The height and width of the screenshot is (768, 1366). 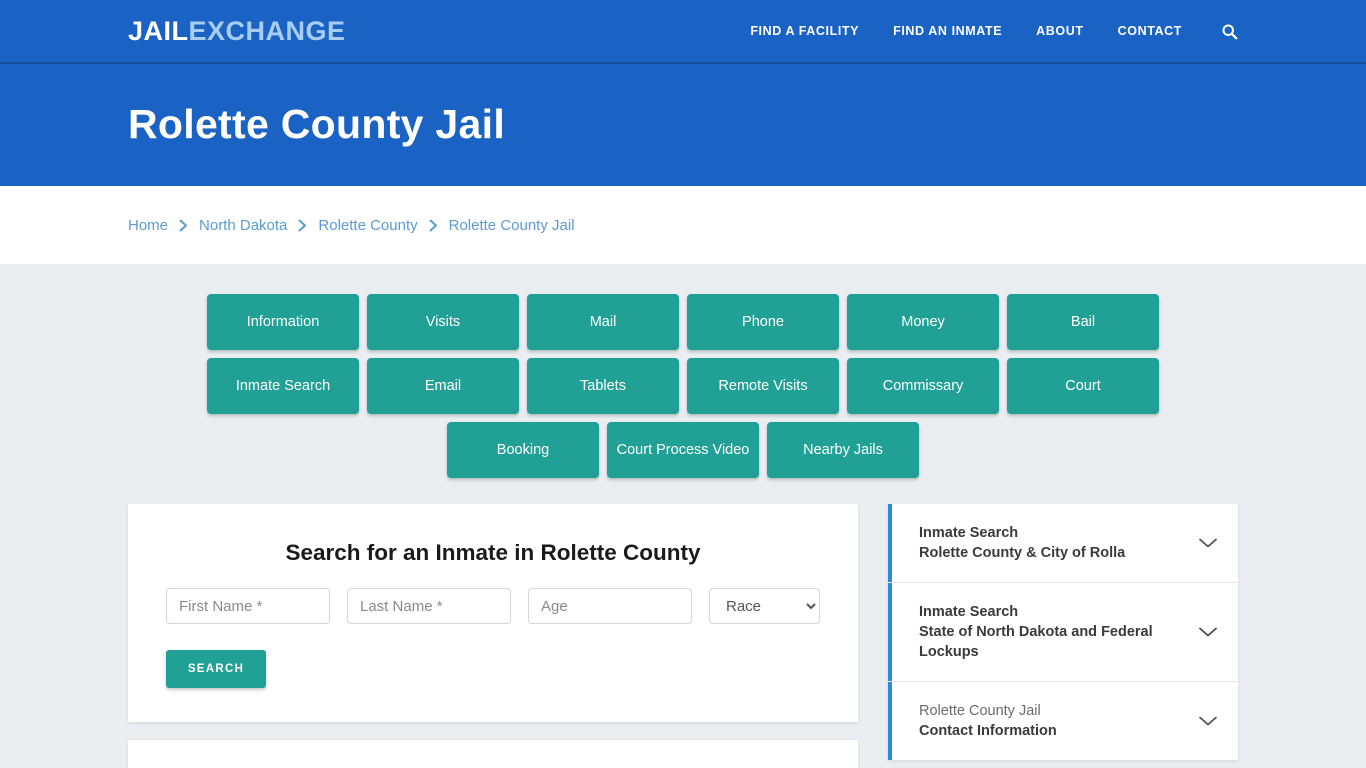 I want to click on section-button-mail: Mail, so click(x=603, y=322).